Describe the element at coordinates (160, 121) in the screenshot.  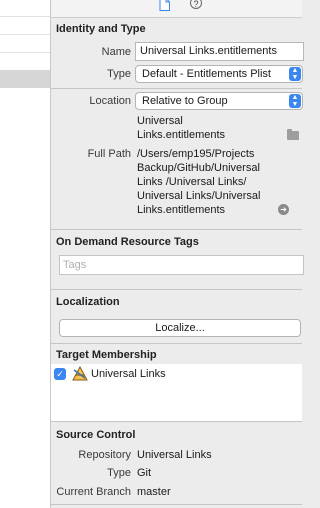
I see `location-file-line: Universal` at that location.